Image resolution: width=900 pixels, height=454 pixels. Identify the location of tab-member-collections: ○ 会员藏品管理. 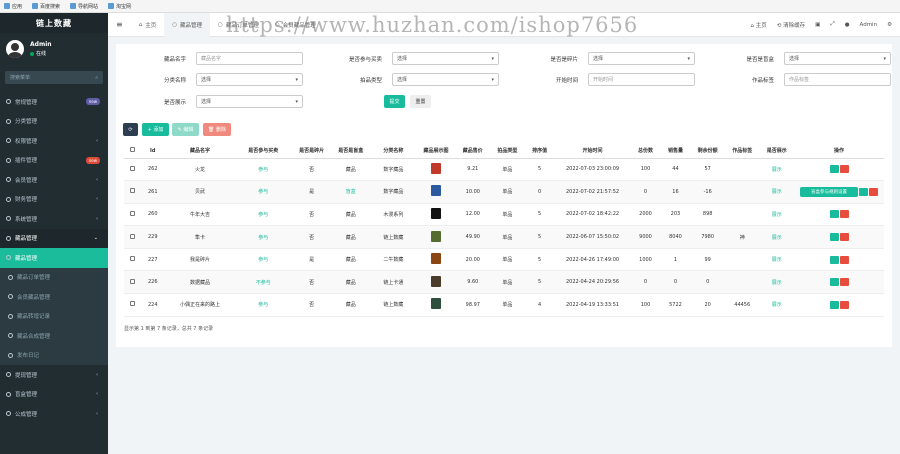
(295, 25).